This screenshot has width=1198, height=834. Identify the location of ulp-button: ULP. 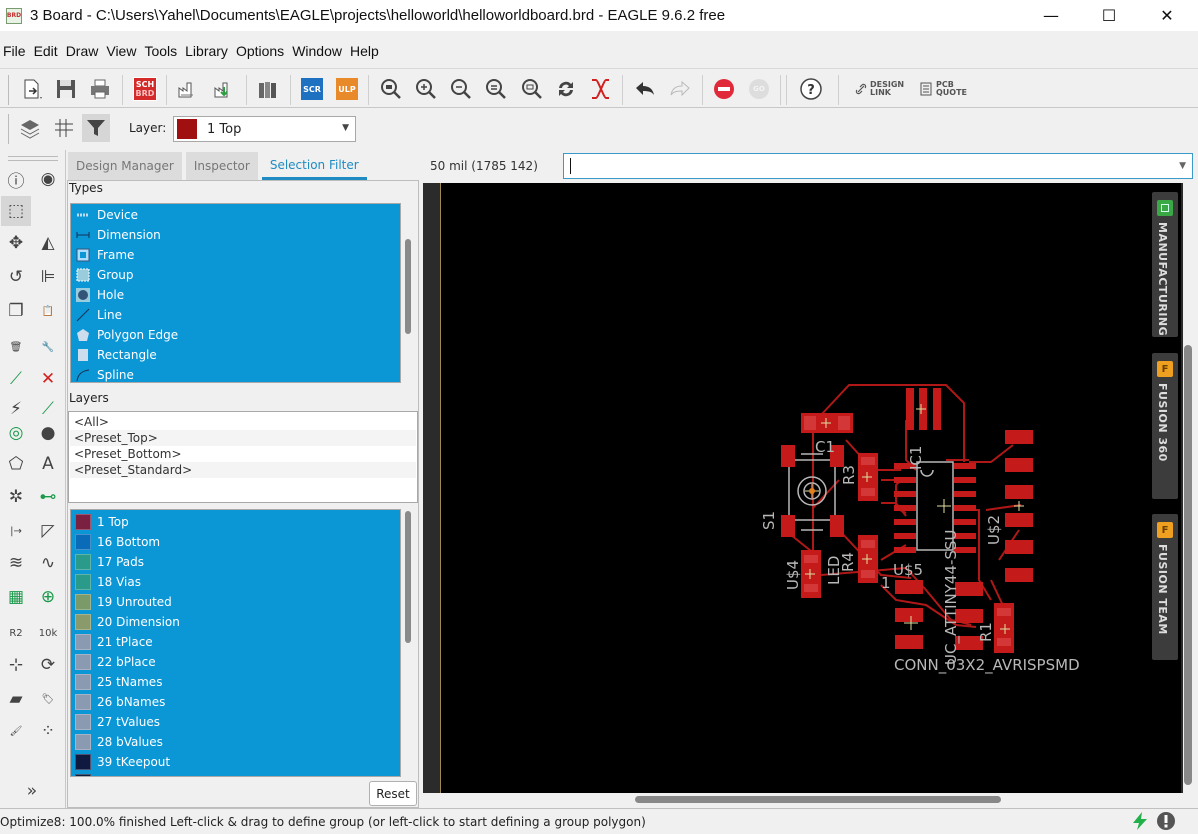
(347, 89).